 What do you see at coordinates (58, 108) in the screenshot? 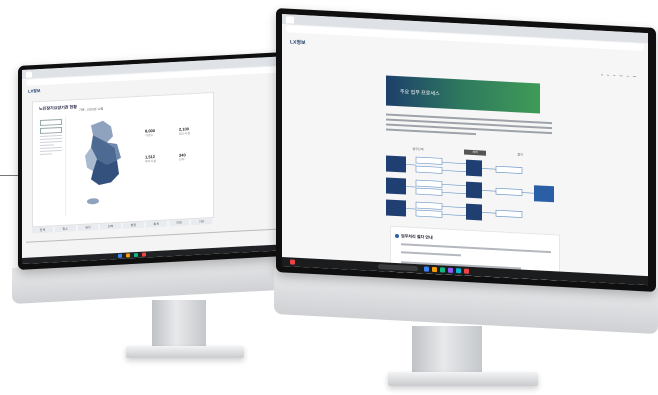
I see `panel-title: 노인장기요양기관 현황` at bounding box center [58, 108].